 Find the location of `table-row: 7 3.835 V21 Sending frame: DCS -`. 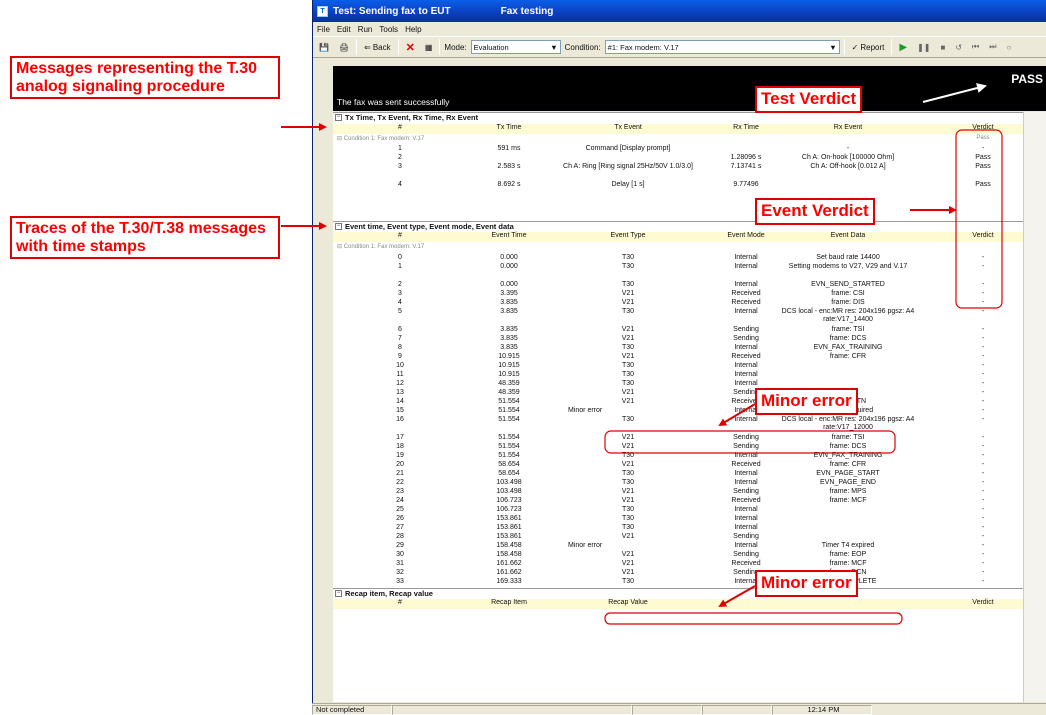

table-row: 7 3.835 V21 Sending frame: DCS - is located at coordinates (678, 339).